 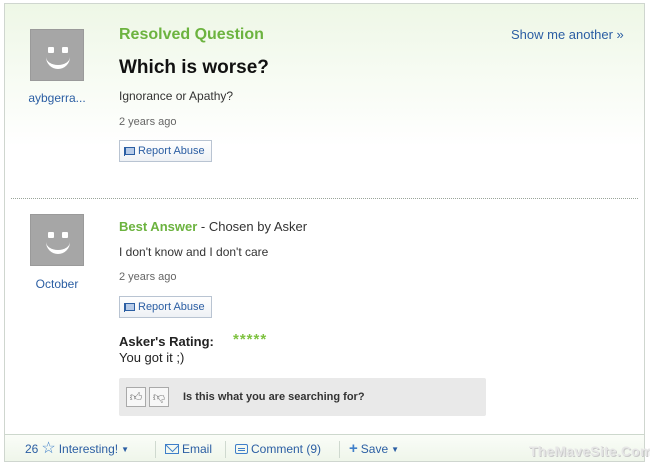 I want to click on best-answer-heading: Best Answer - Chosen by Asker, so click(x=213, y=226).